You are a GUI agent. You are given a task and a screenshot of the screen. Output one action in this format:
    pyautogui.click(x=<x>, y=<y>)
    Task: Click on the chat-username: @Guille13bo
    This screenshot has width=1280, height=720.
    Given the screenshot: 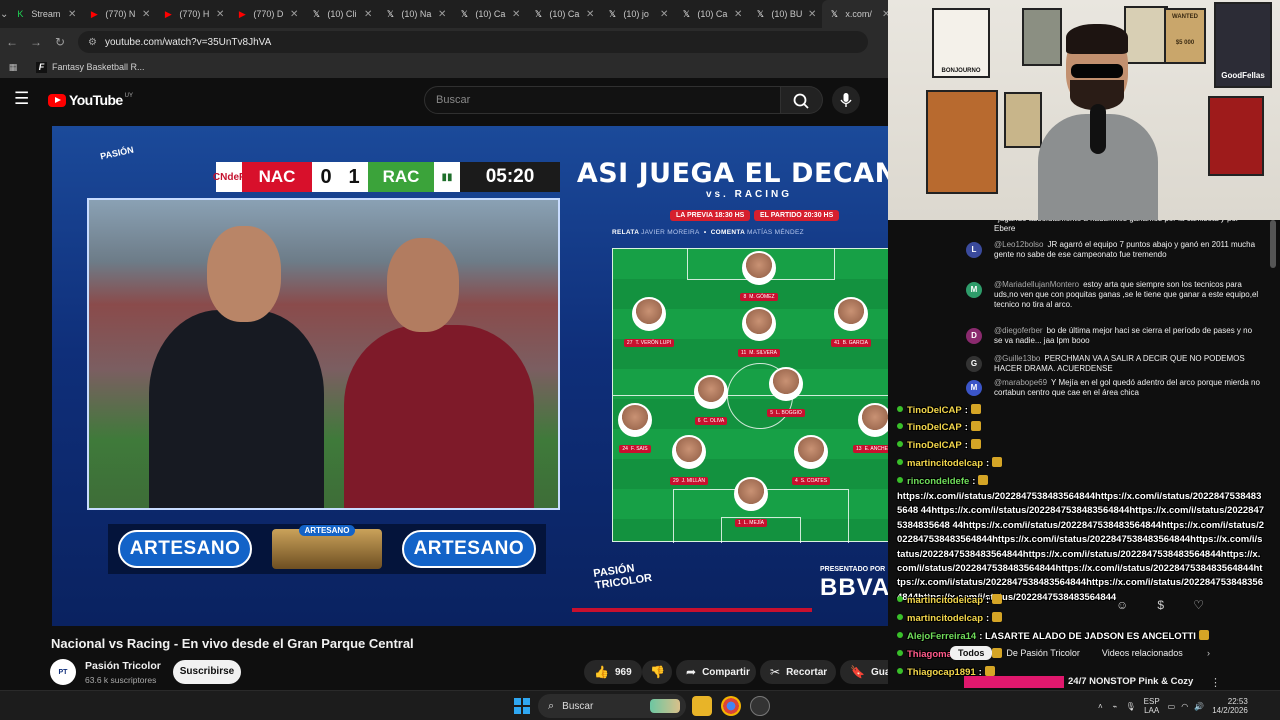 What is the action you would take?
    pyautogui.click(x=1017, y=358)
    